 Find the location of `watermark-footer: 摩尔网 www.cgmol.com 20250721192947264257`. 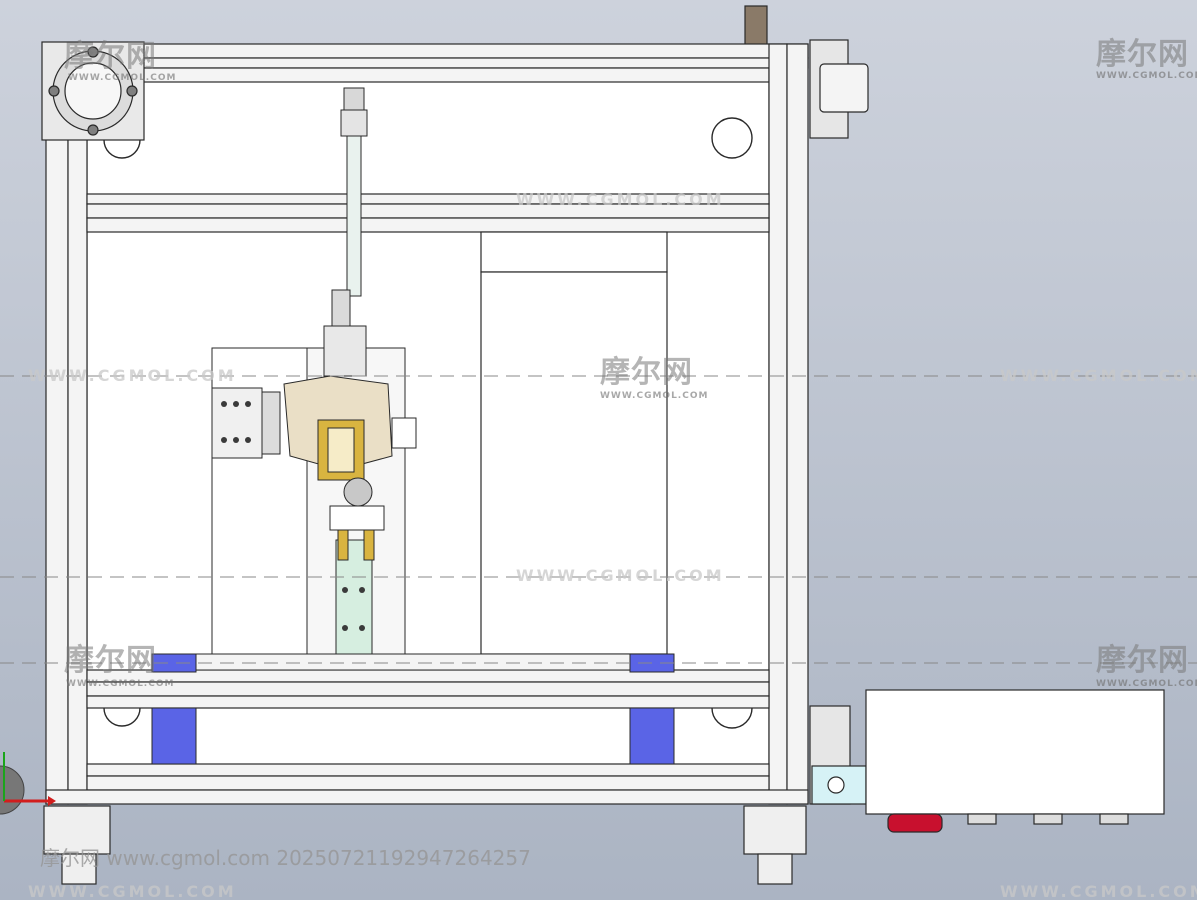

watermark-footer: 摩尔网 www.cgmol.com 20250721192947264257 is located at coordinates (285, 858).